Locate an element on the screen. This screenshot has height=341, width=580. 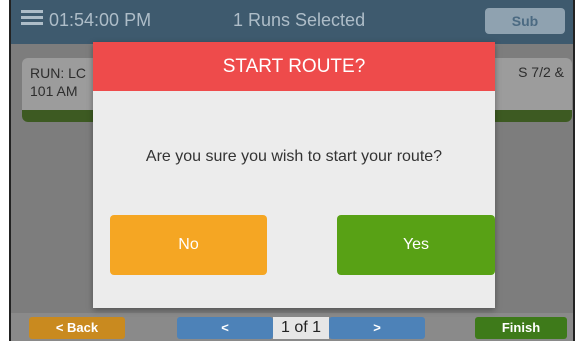
sub-button: Sub is located at coordinates (525, 21).